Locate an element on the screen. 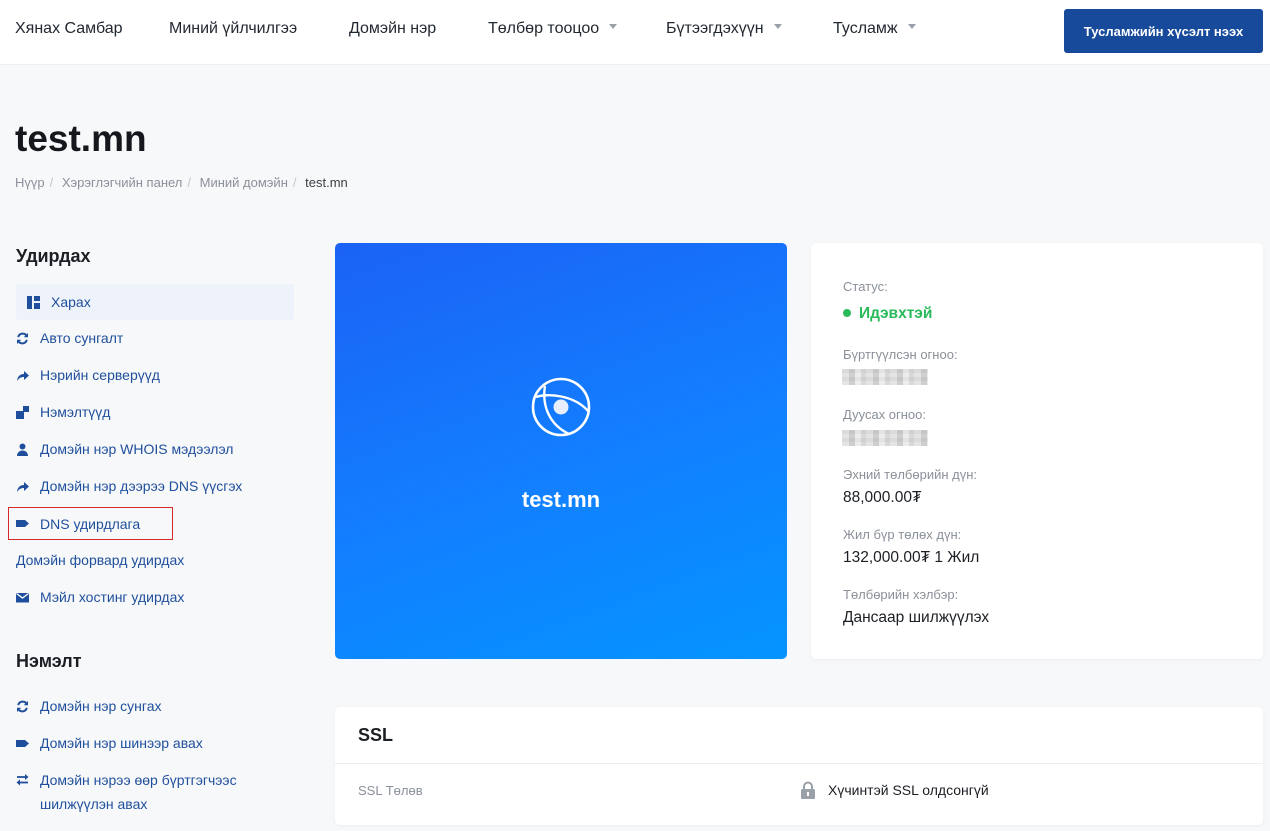 Image resolution: width=1270 pixels, height=831 pixels. sidebar-item-whois: Домэйн нэр WHOIS мэдээлэл is located at coordinates (124, 449).